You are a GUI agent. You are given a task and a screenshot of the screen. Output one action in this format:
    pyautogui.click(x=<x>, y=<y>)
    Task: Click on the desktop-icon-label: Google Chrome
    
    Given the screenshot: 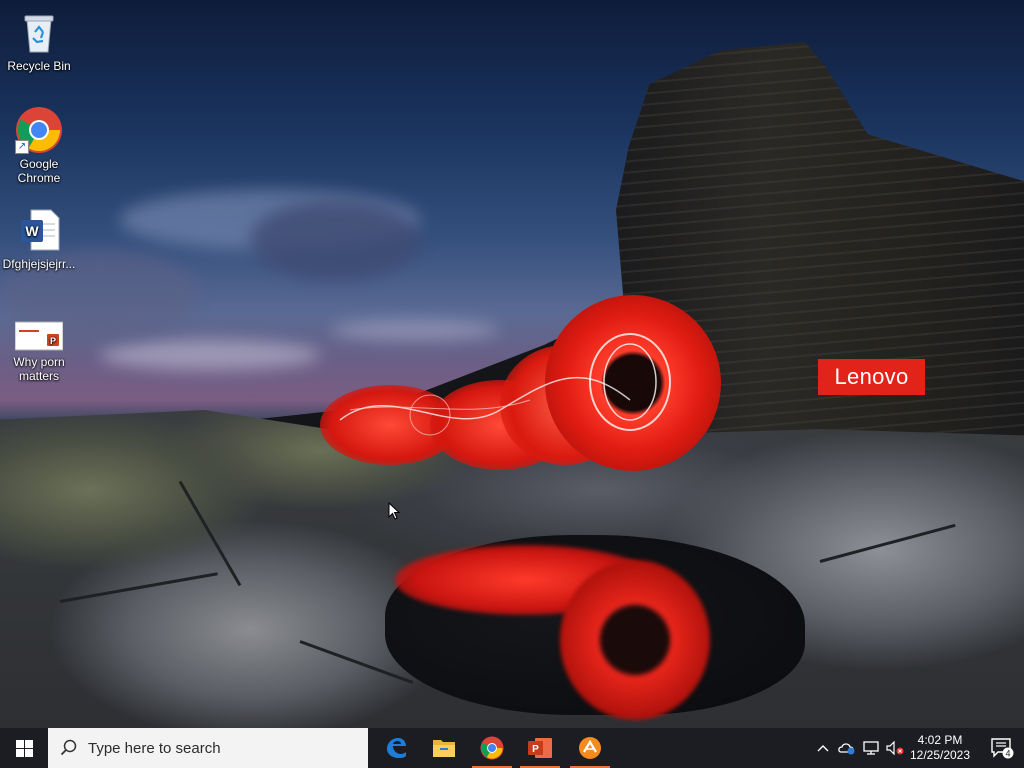 What is the action you would take?
    pyautogui.click(x=39, y=171)
    